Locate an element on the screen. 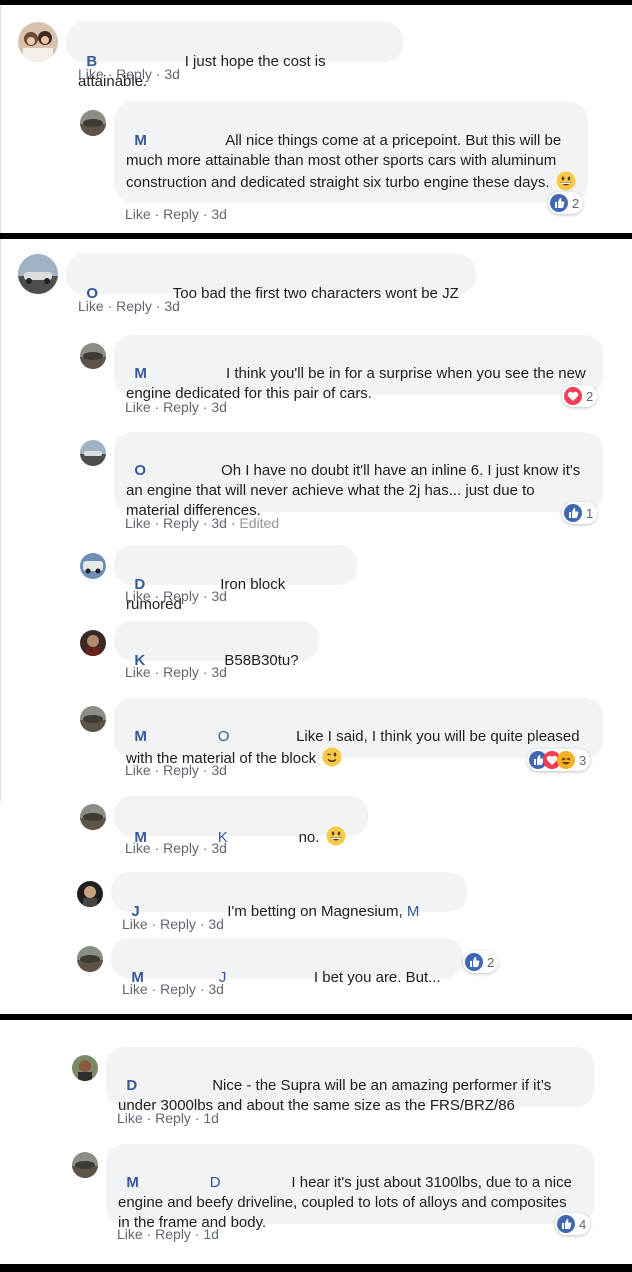 The image size is (632, 1272). comment-bubble: K B58B30tu? is located at coordinates (216, 645).